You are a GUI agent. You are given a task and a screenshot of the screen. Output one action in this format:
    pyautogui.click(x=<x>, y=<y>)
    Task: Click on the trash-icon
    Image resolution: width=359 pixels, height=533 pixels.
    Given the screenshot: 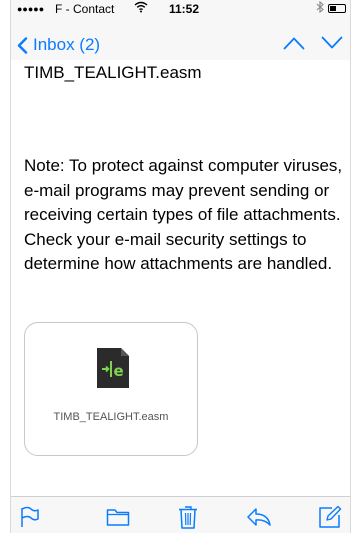 What is the action you would take?
    pyautogui.click(x=188, y=517)
    